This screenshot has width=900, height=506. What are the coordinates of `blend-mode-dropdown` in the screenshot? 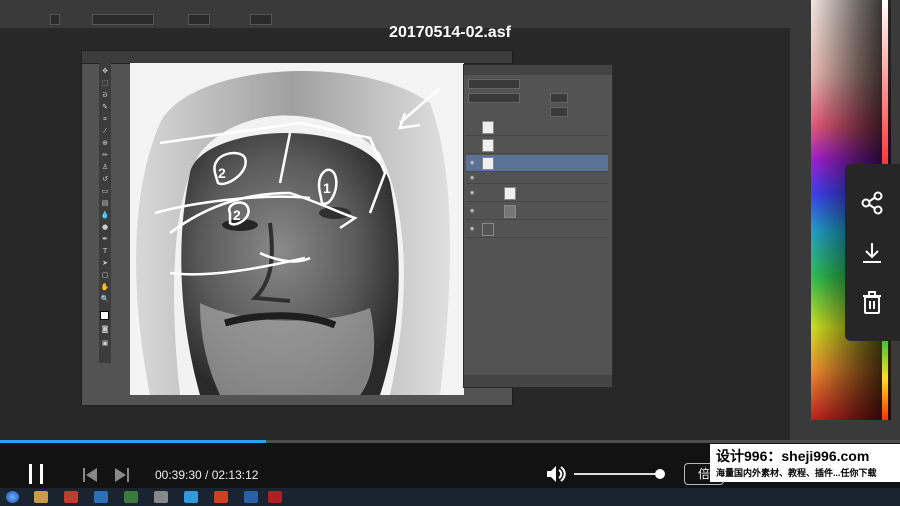 It's located at (494, 98).